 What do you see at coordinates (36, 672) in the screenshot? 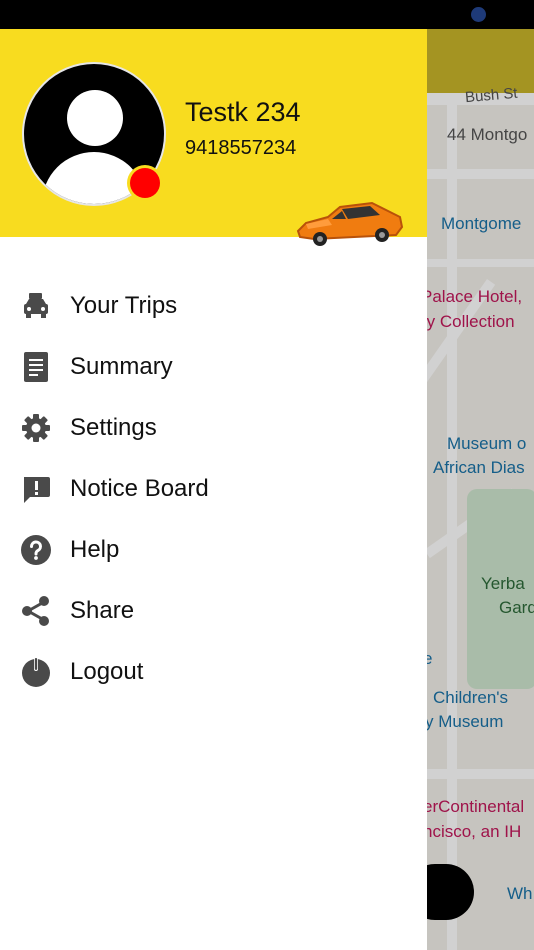
I see `power-icon` at bounding box center [36, 672].